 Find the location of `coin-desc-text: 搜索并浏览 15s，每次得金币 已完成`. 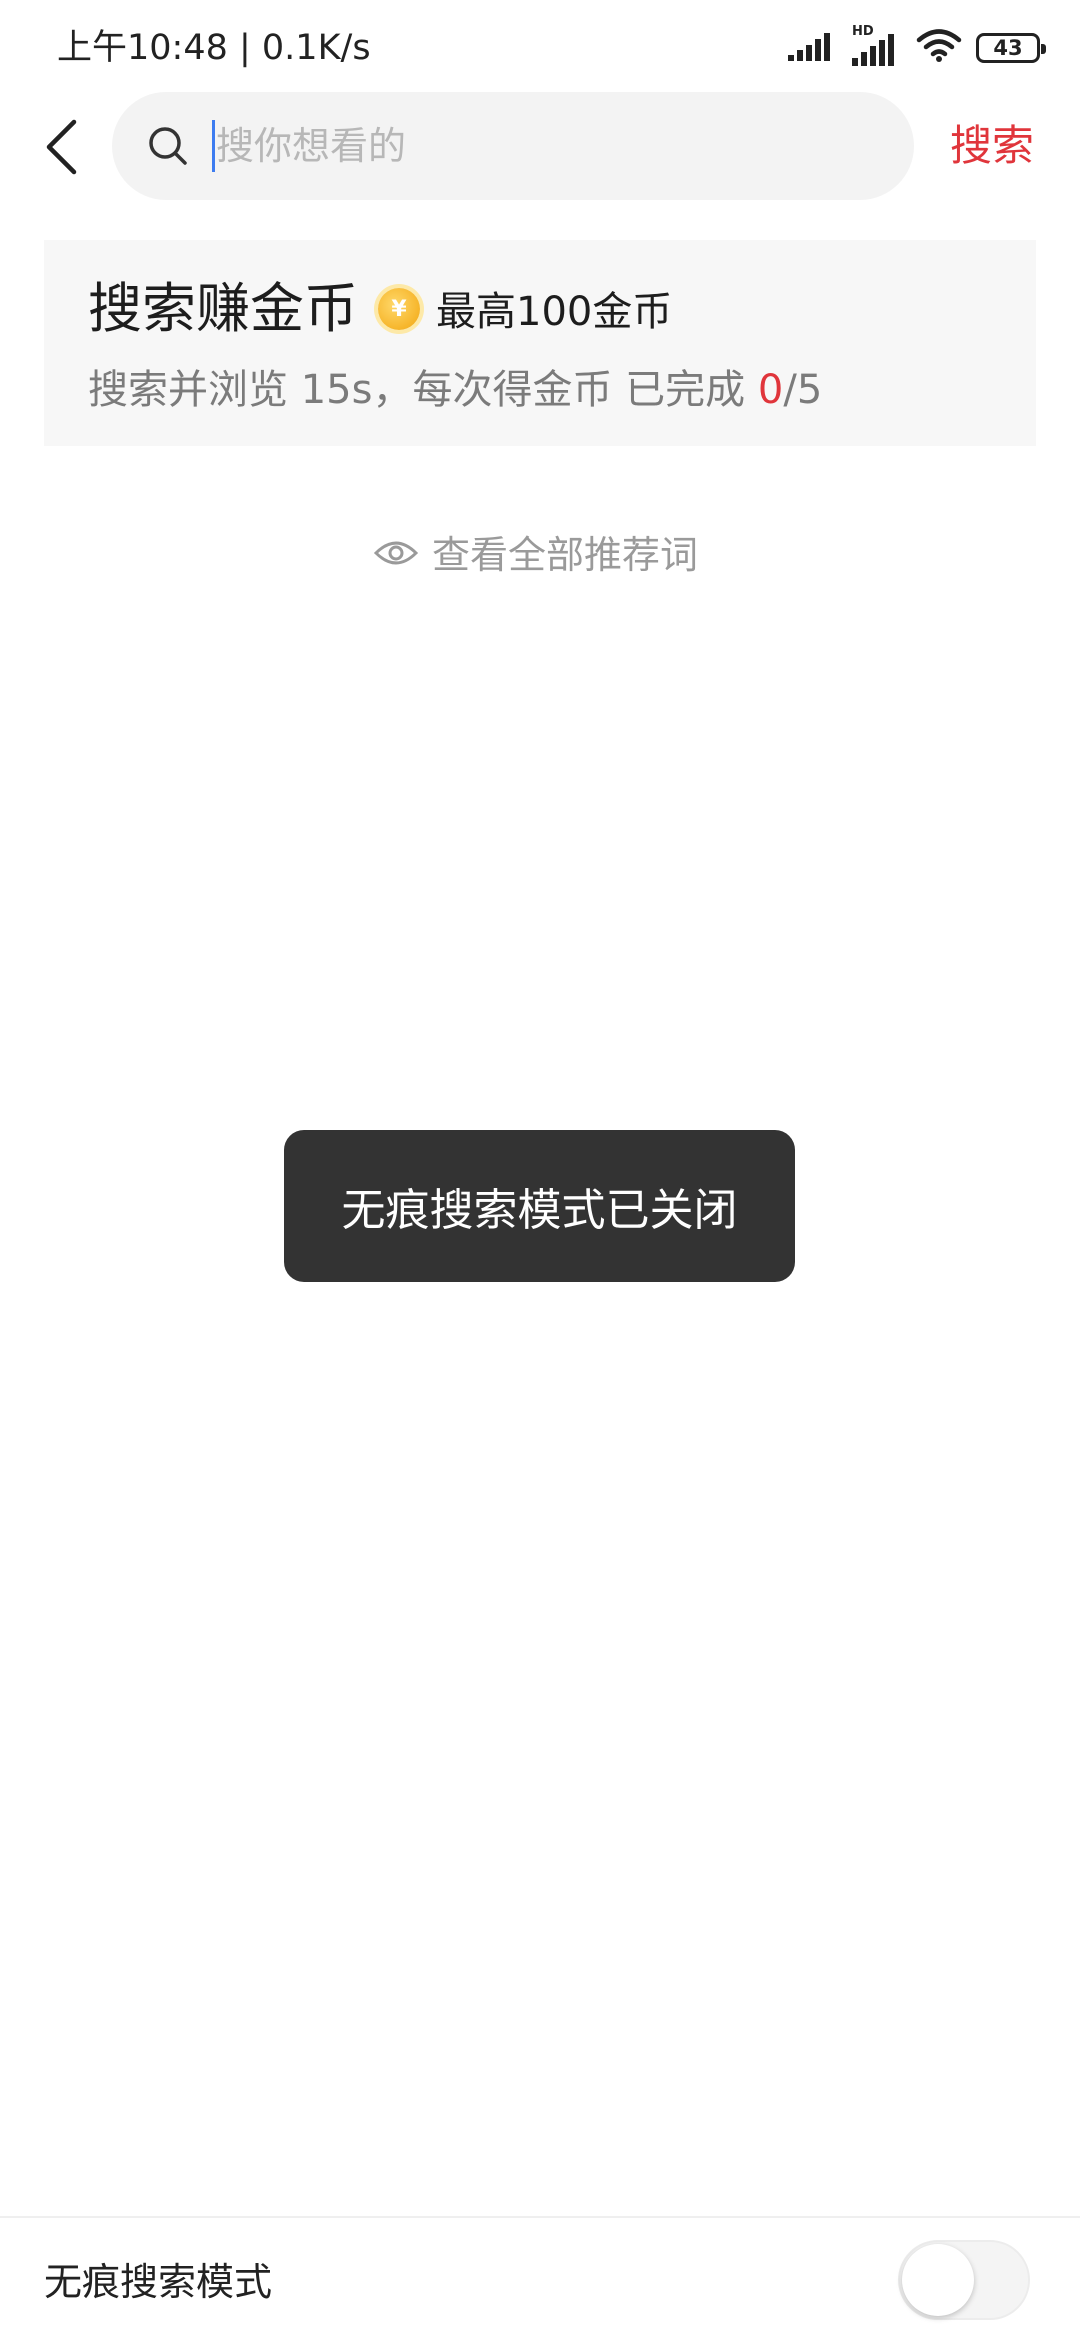

coin-desc-text: 搜索并浏览 15s，每次得金币 已完成 is located at coordinates (423, 390).